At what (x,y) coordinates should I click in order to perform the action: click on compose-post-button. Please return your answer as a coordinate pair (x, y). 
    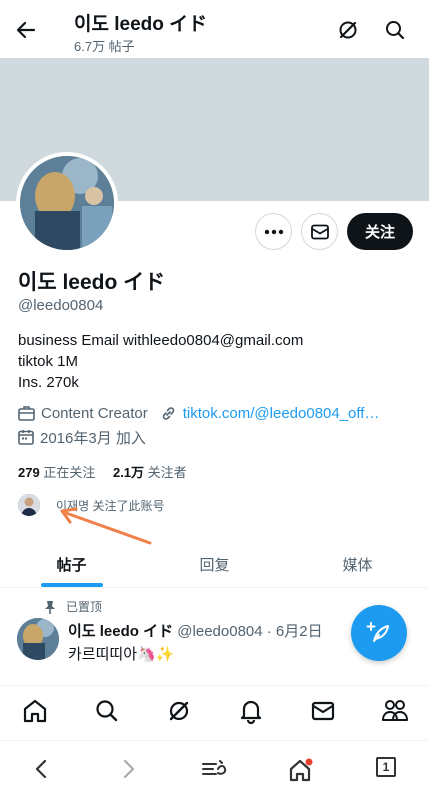
    Looking at the image, I should click on (379, 633).